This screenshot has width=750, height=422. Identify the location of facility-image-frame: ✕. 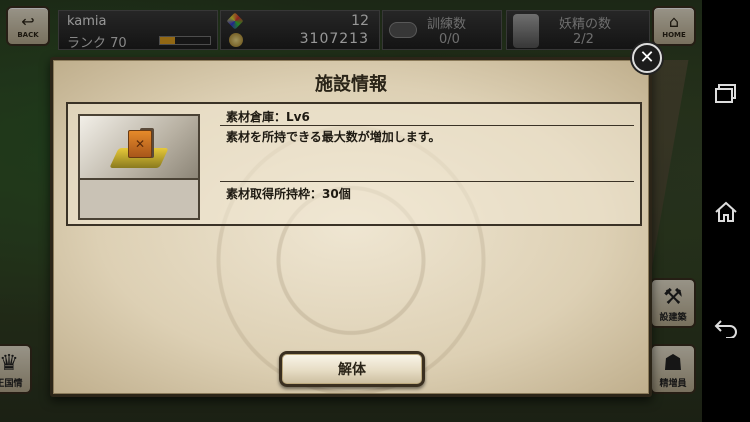
(139, 167).